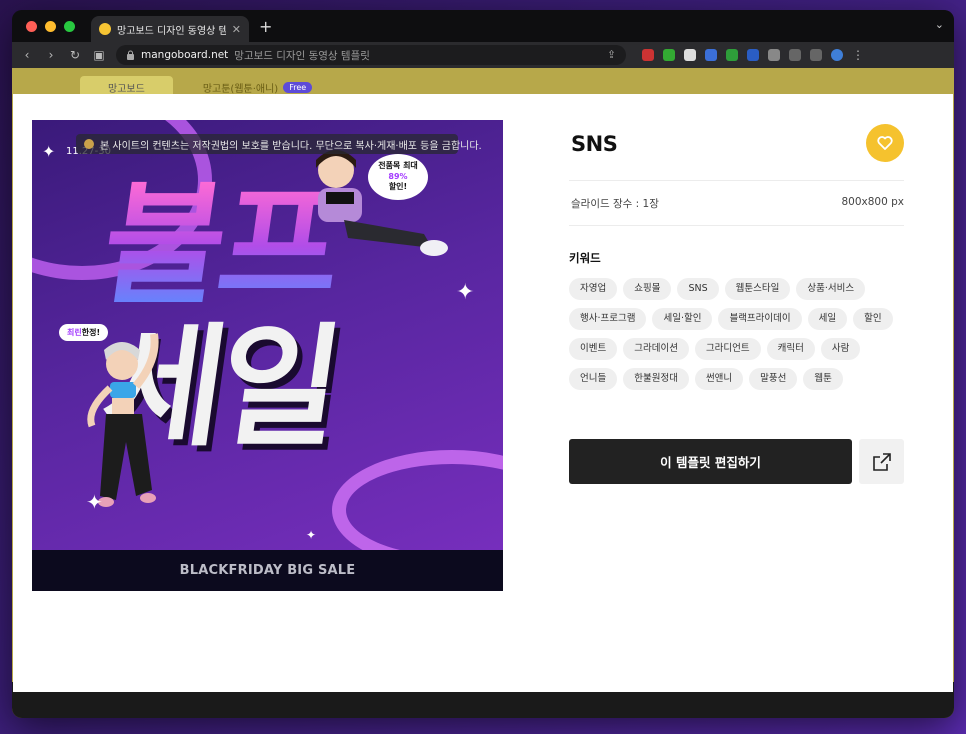  What do you see at coordinates (371, 55) in the screenshot?
I see `address-bar: mangoboard.net 망고보드 디자인 동영상 템플릿 ⇪` at bounding box center [371, 55].